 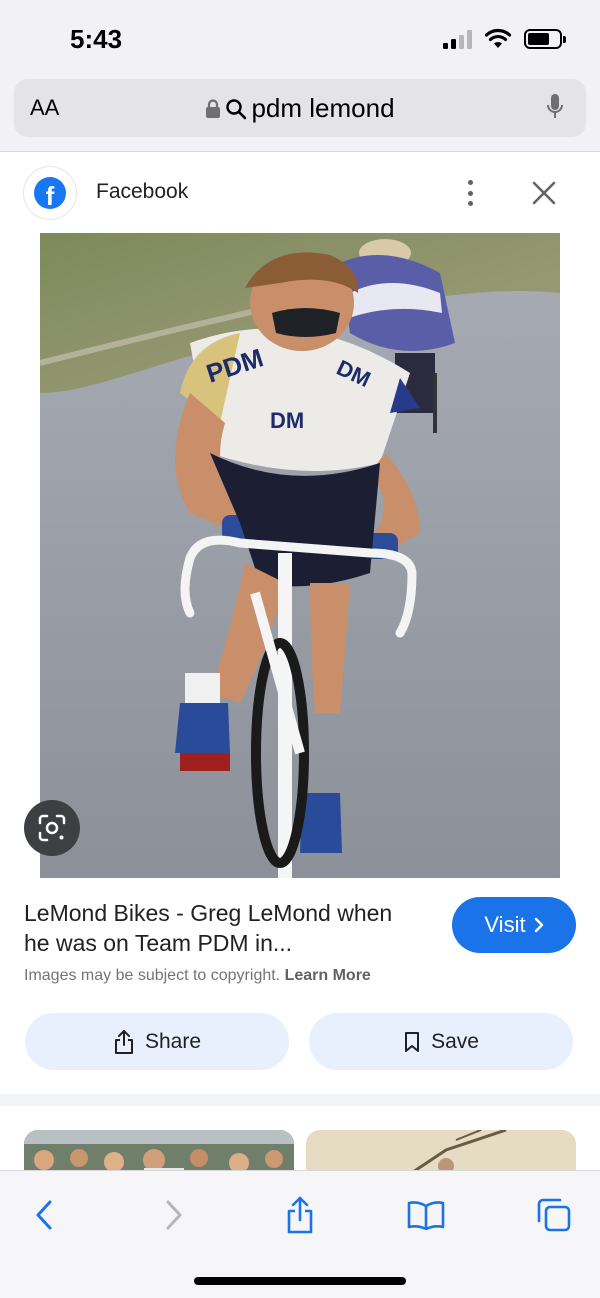 I want to click on status-icons, so click(x=504, y=39).